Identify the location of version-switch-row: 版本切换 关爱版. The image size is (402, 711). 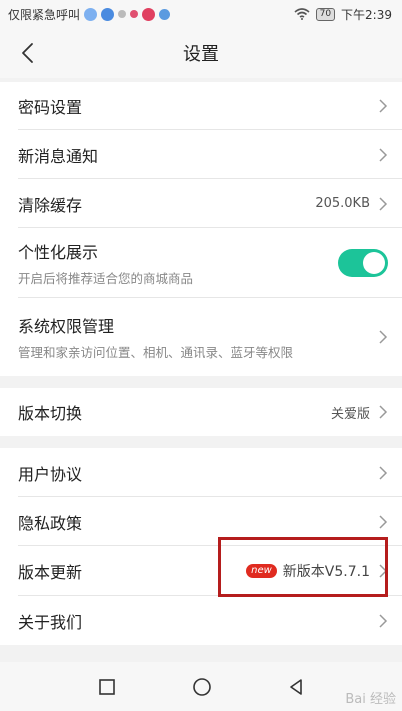
(201, 412).